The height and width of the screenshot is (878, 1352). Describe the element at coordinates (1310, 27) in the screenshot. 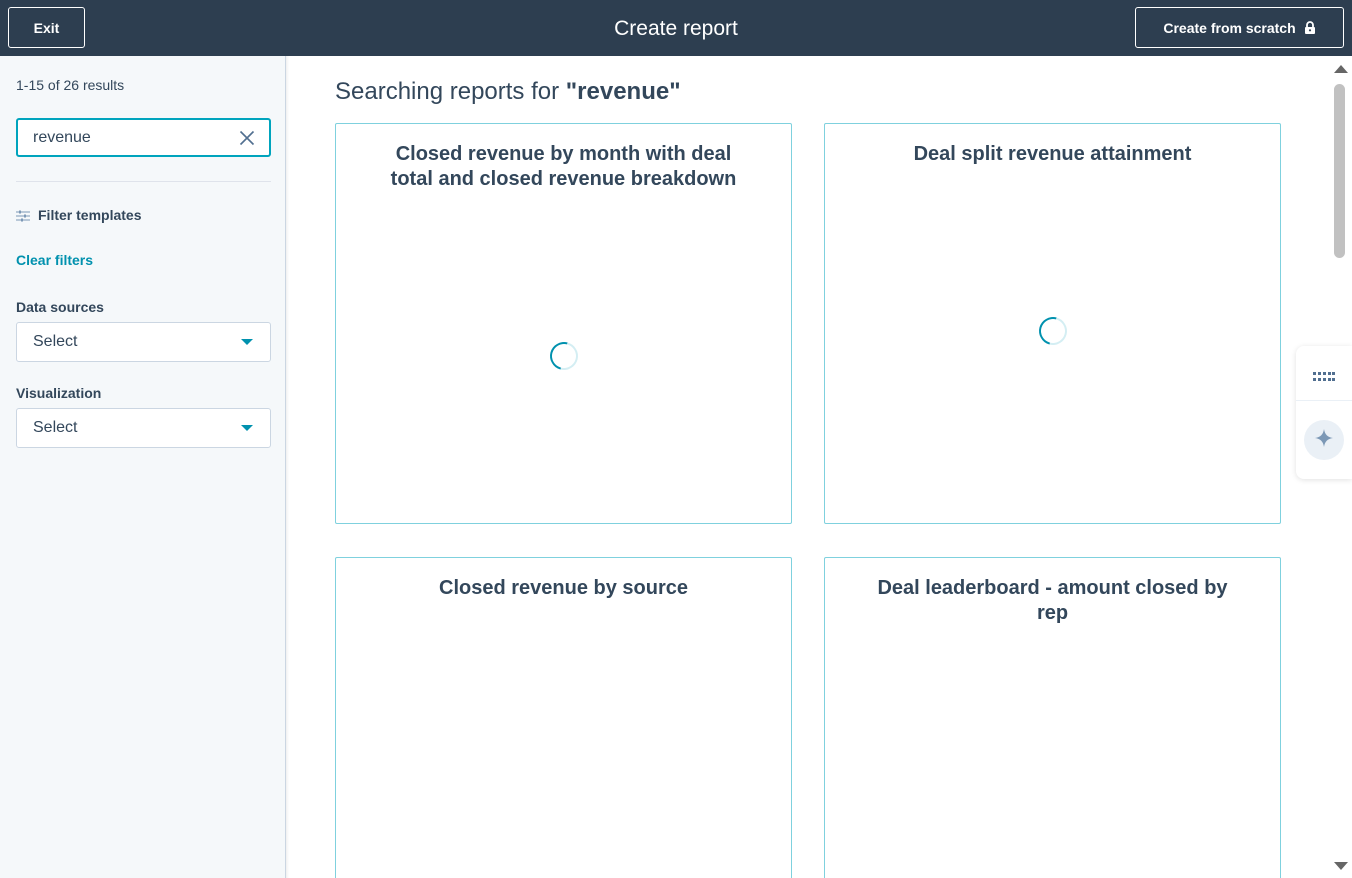

I see `lock-icon` at that location.